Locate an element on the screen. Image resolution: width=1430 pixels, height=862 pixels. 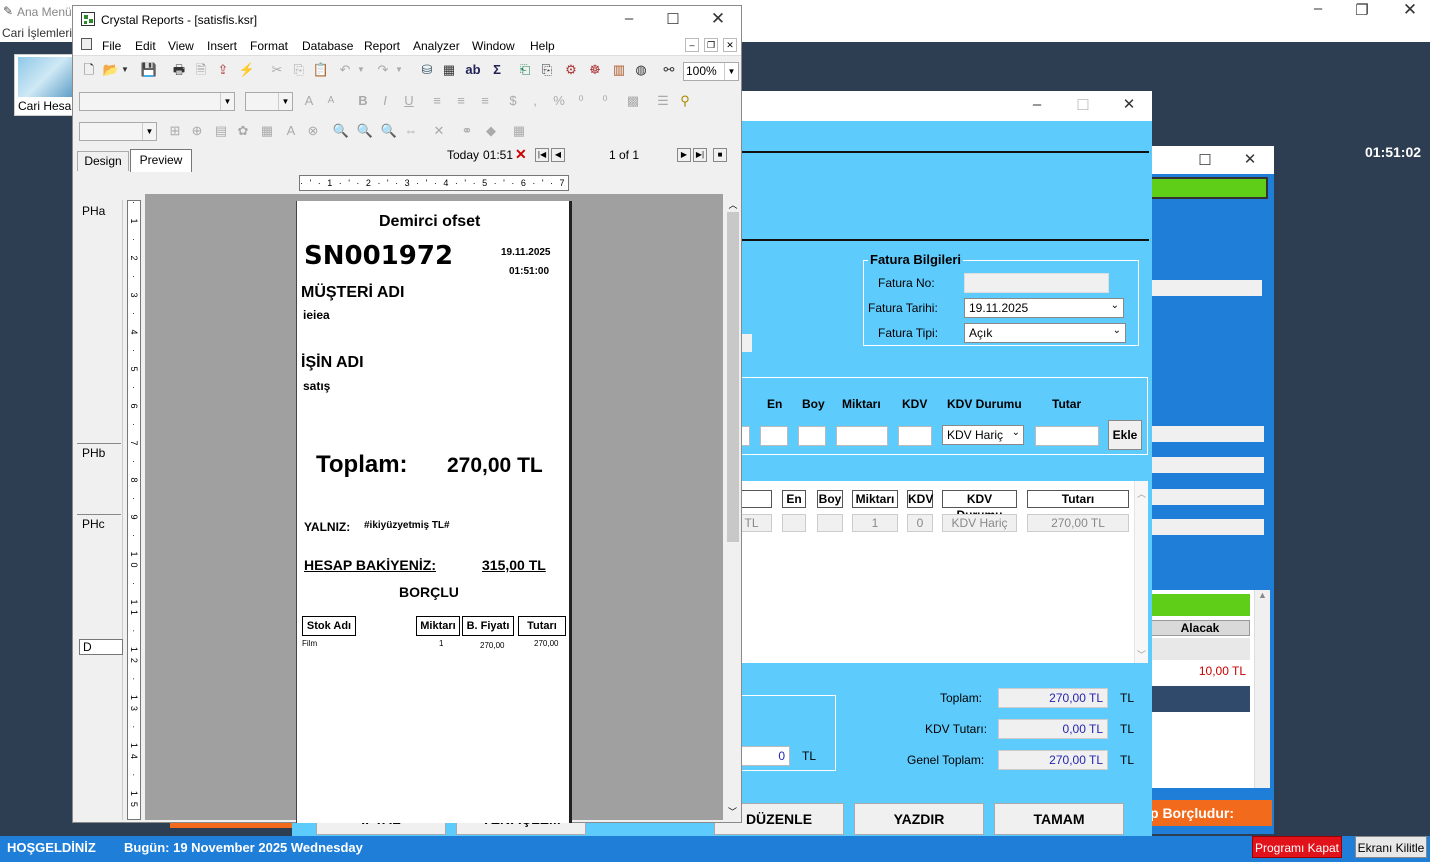
menu-help: Help is located at coordinates (542, 46).